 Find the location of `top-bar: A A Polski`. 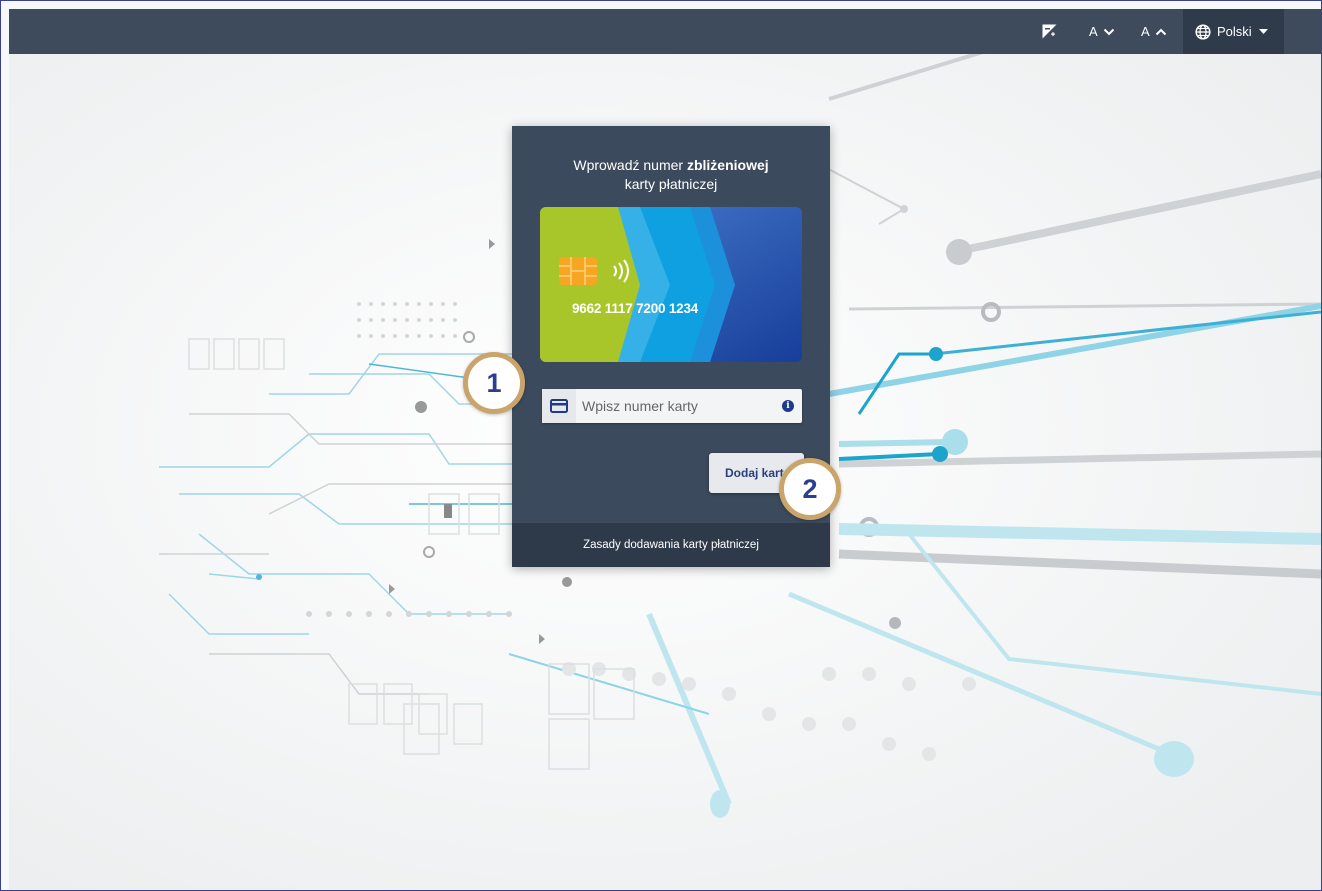

top-bar: A A Polski is located at coordinates (665, 31).